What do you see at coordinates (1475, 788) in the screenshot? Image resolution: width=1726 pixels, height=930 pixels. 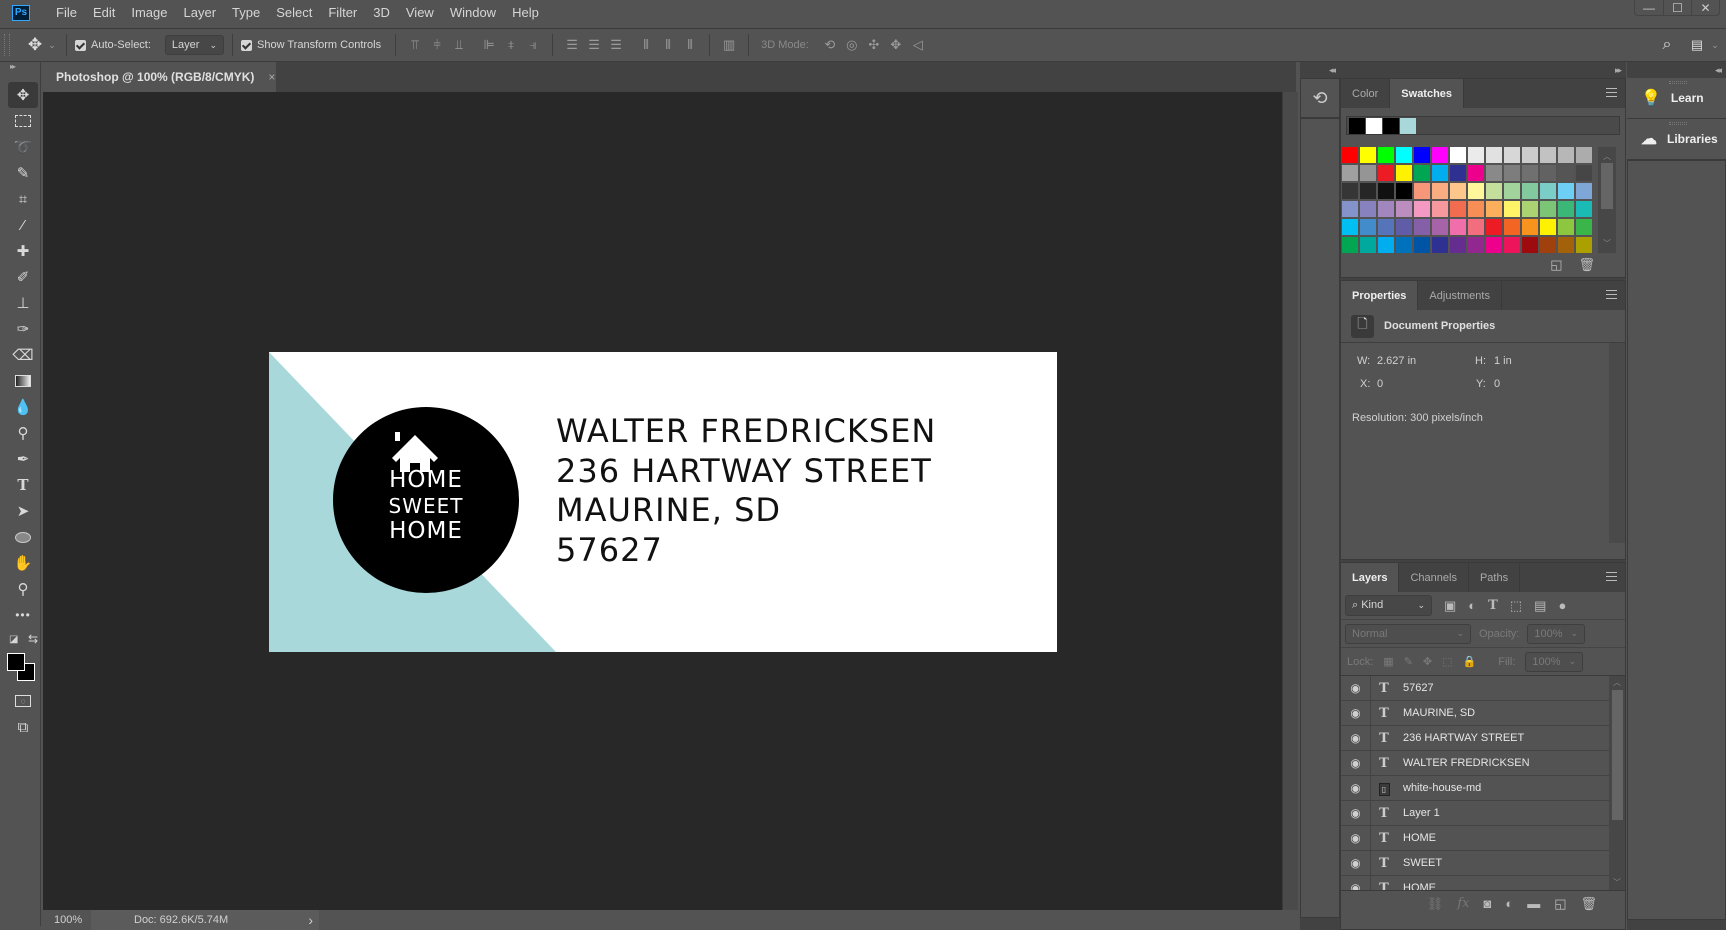 I see `layer-row: ◉ ▯ white-house-md` at bounding box center [1475, 788].